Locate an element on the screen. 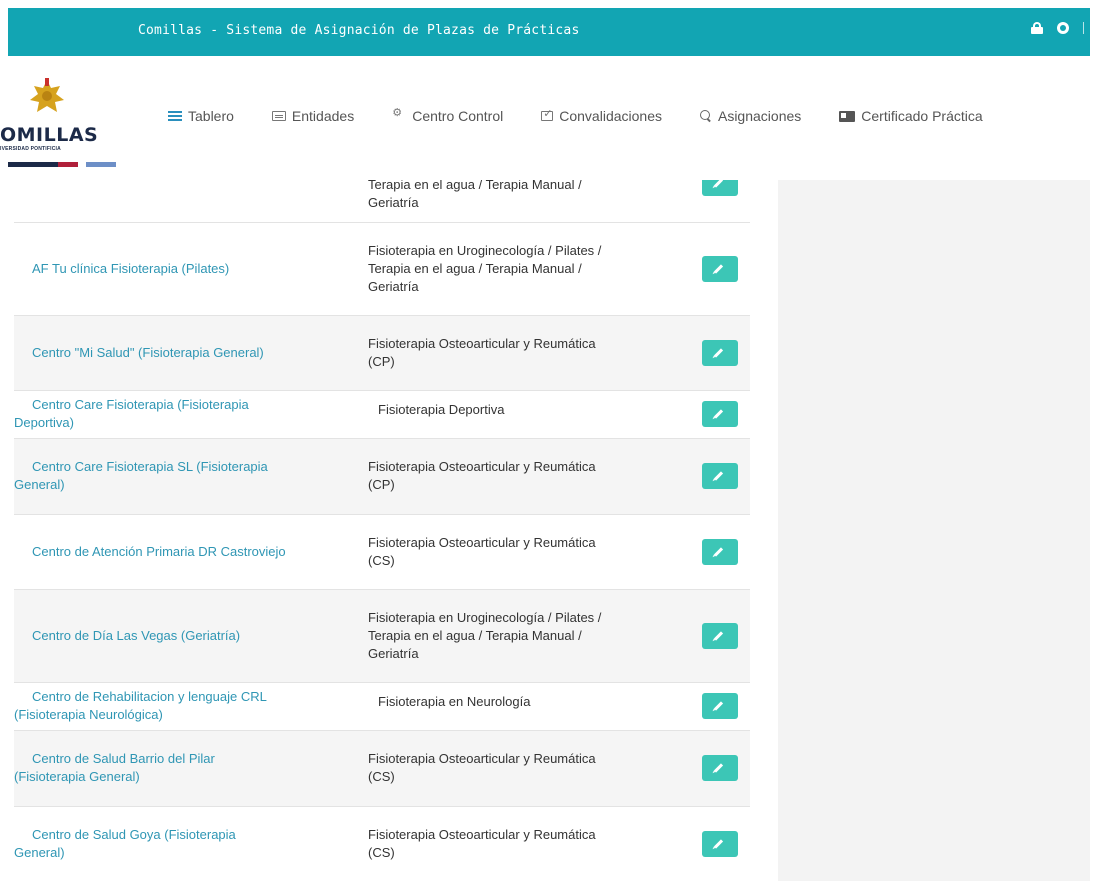 Image resolution: width=1098 pixels, height=881 pixels. search-icon is located at coordinates (705, 116).